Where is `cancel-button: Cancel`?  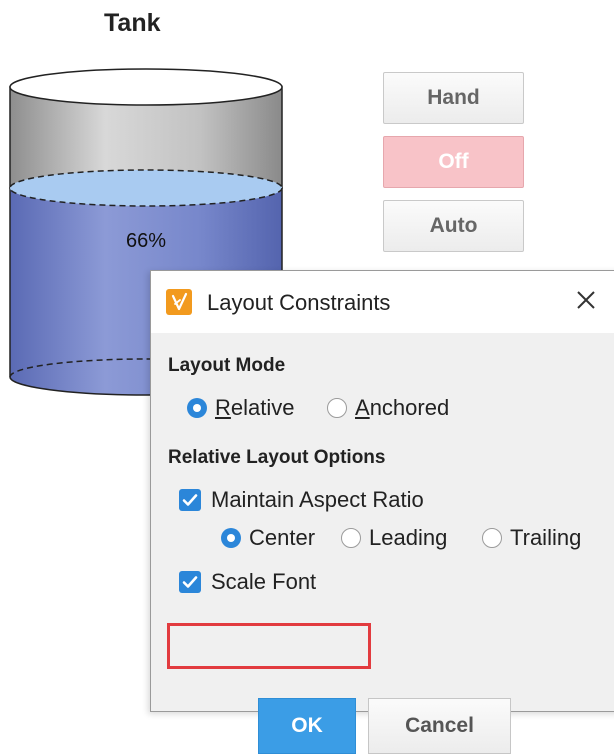 cancel-button: Cancel is located at coordinates (439, 726).